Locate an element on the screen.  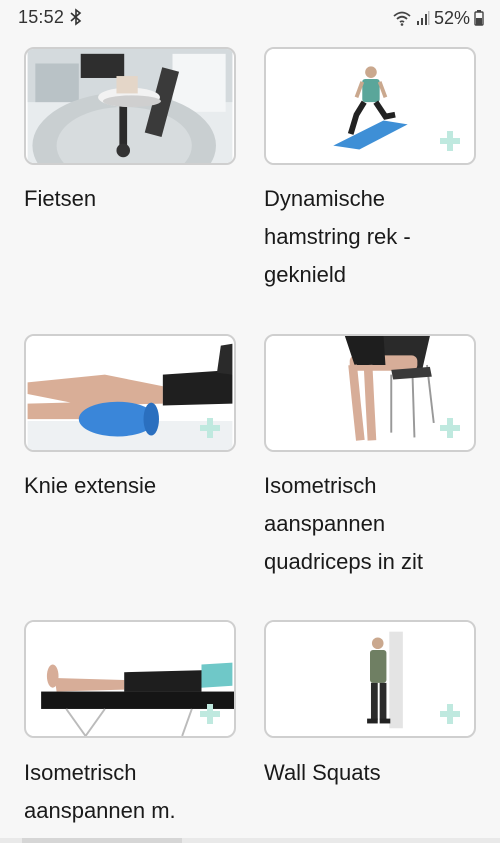
exercise-title: Wall Squats is located at coordinates (322, 772).